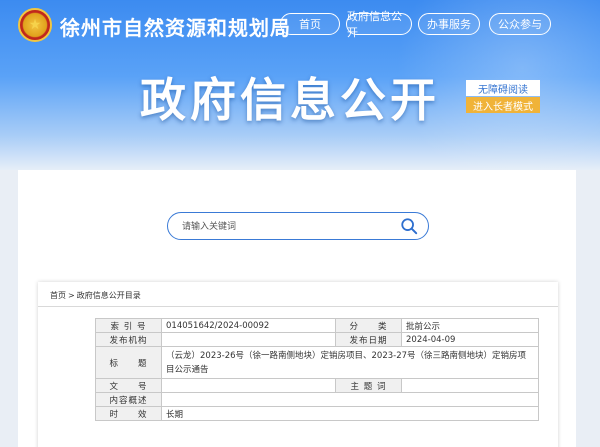 The height and width of the screenshot is (447, 600). I want to click on search-input, so click(287, 227).